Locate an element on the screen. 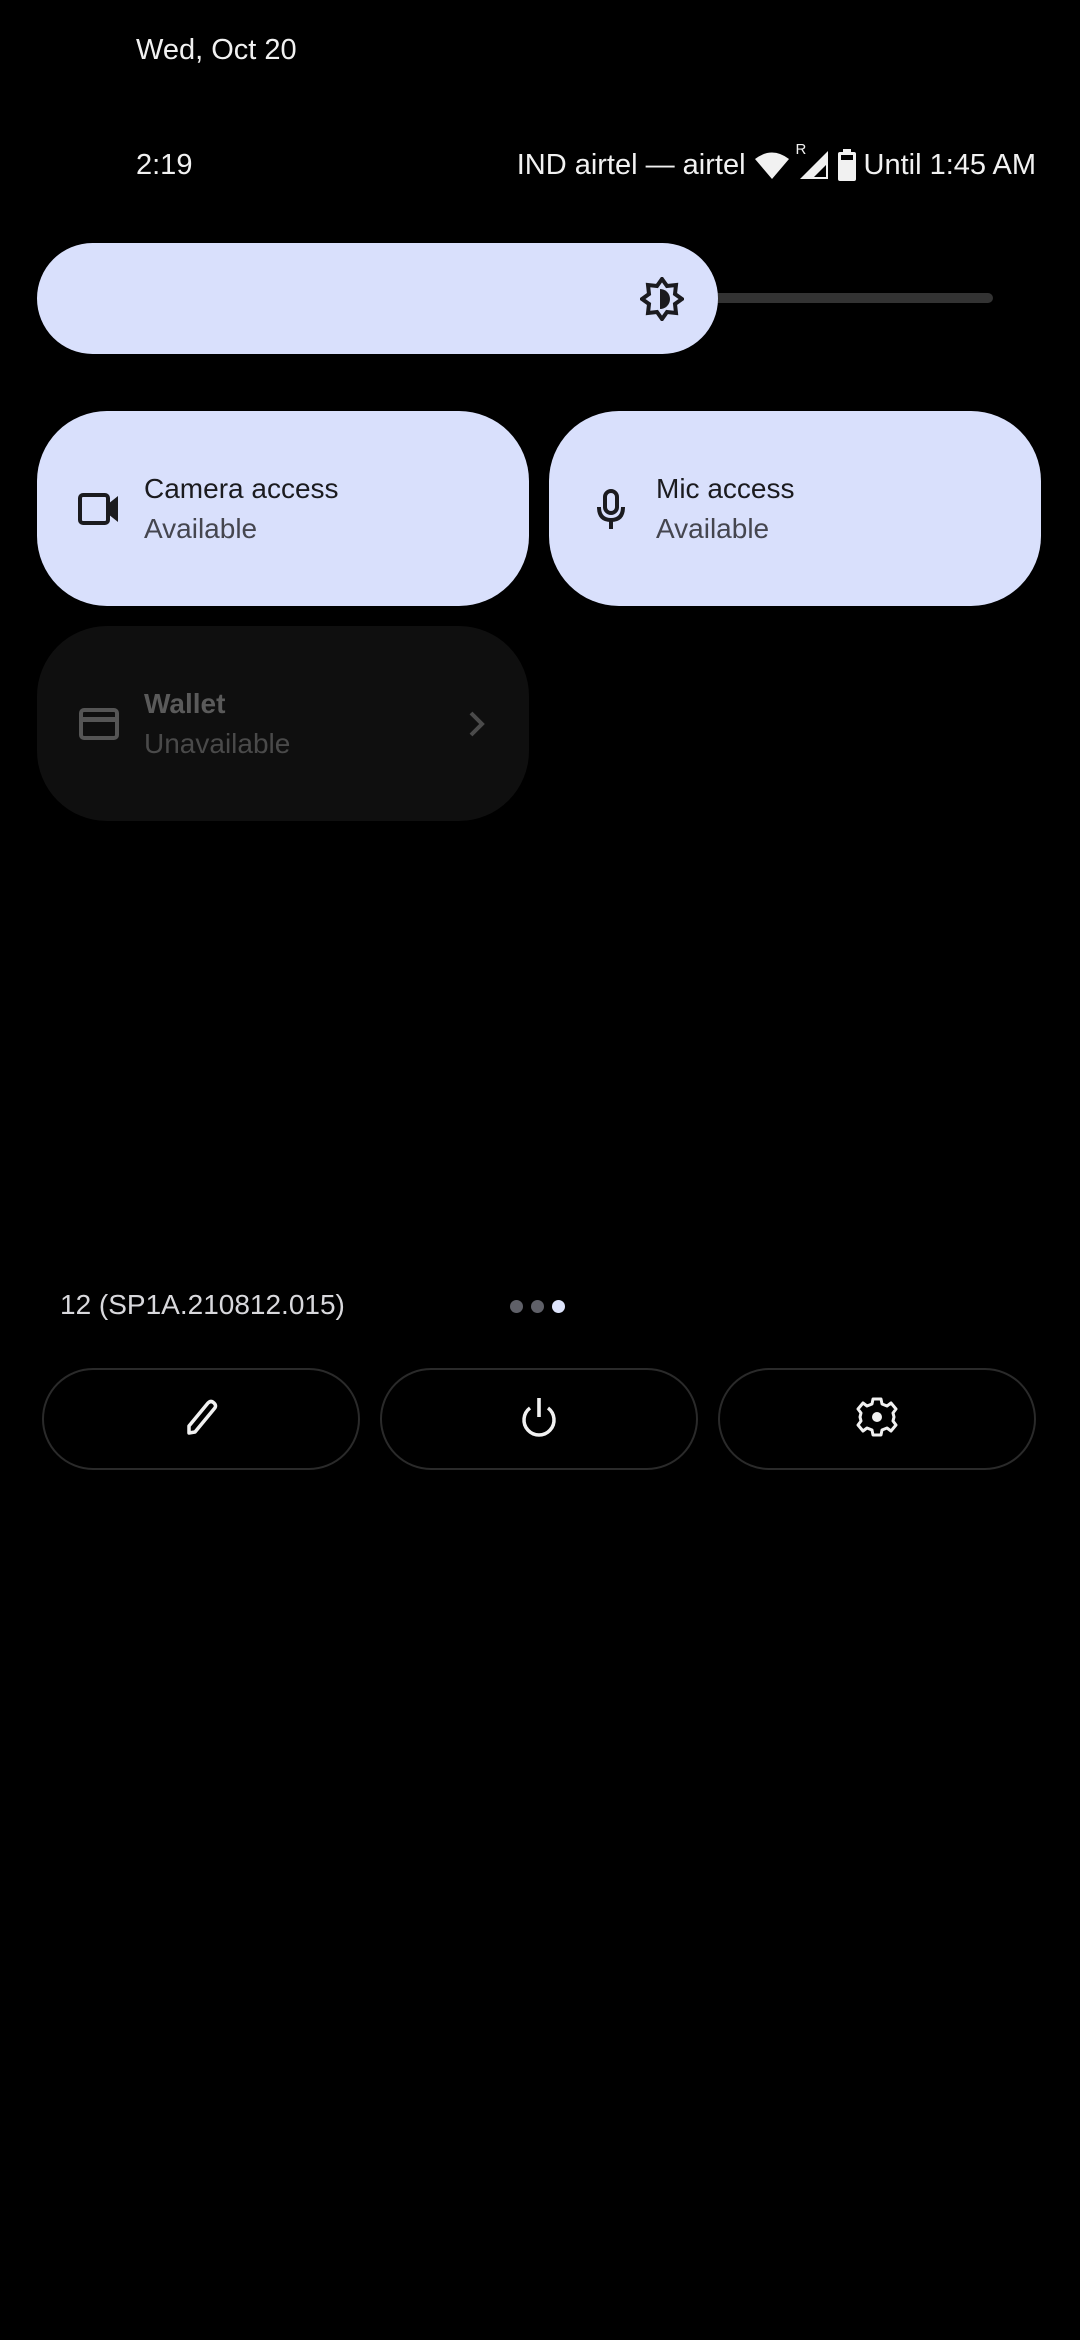 Image resolution: width=1080 pixels, height=2340 pixels. battery-icon is located at coordinates (846, 165).